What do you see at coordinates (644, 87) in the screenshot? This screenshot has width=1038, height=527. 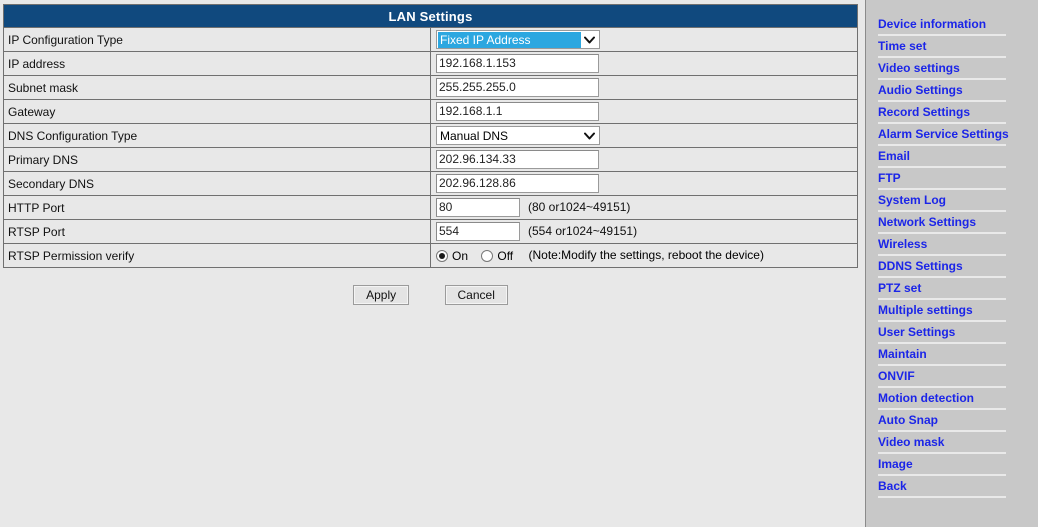 I see `cell-subnet-mask` at bounding box center [644, 87].